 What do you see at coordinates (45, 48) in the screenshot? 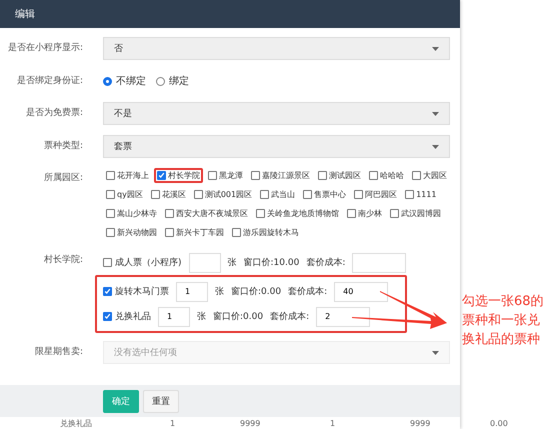
I see `field-label: 是否在小程序显示:` at bounding box center [45, 48].